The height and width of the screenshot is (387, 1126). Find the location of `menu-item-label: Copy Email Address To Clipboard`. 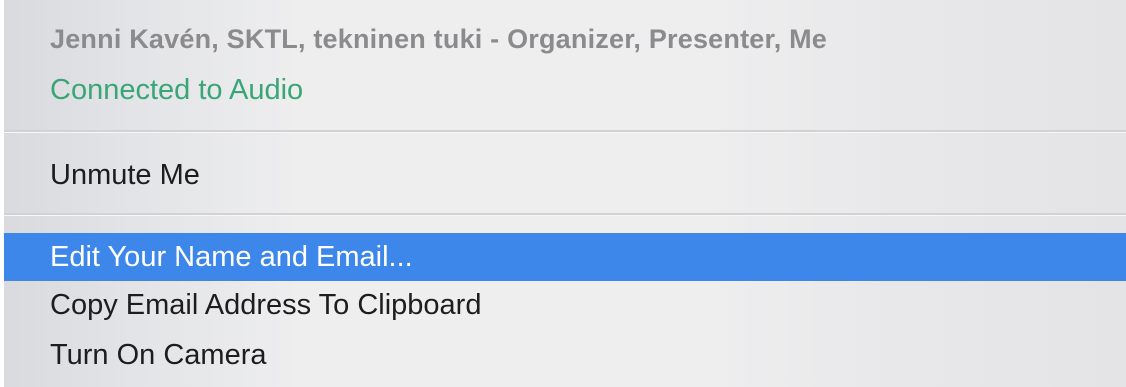

menu-item-label: Copy Email Address To Clipboard is located at coordinates (266, 304).